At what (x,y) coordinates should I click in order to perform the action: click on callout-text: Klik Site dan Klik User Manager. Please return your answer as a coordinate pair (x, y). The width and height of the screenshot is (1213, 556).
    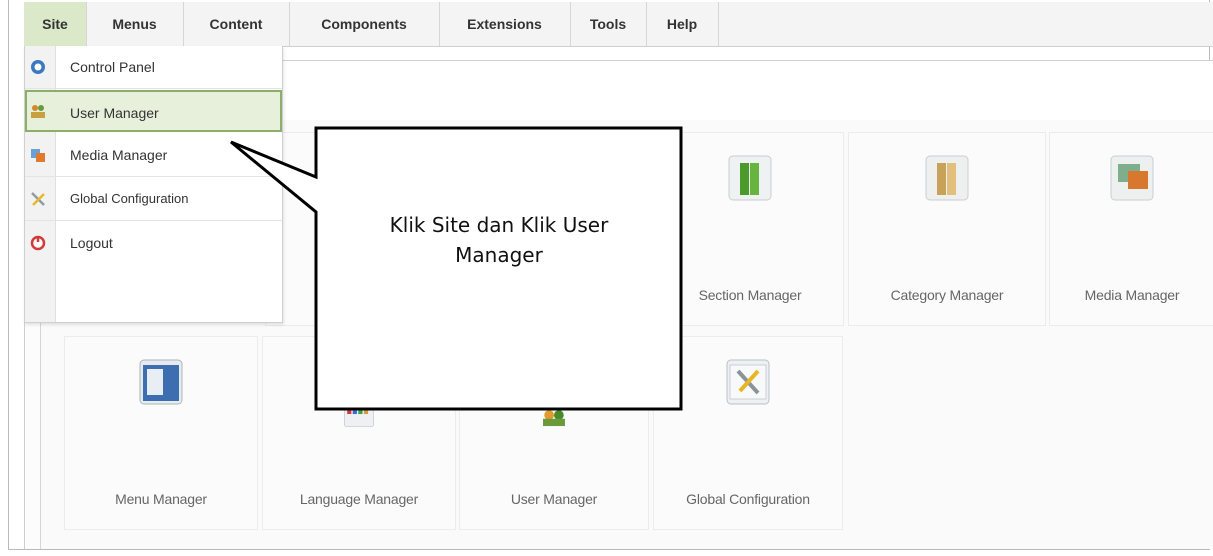
    Looking at the image, I should click on (499, 240).